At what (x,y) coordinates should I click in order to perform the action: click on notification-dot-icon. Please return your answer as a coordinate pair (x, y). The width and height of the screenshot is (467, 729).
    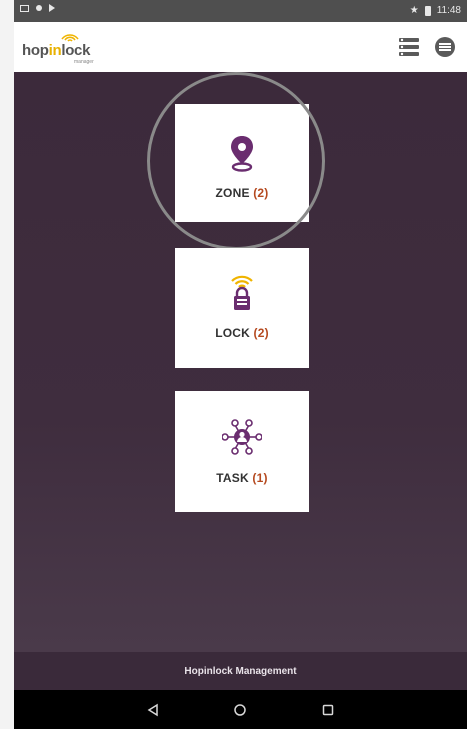
    Looking at the image, I should click on (39, 8).